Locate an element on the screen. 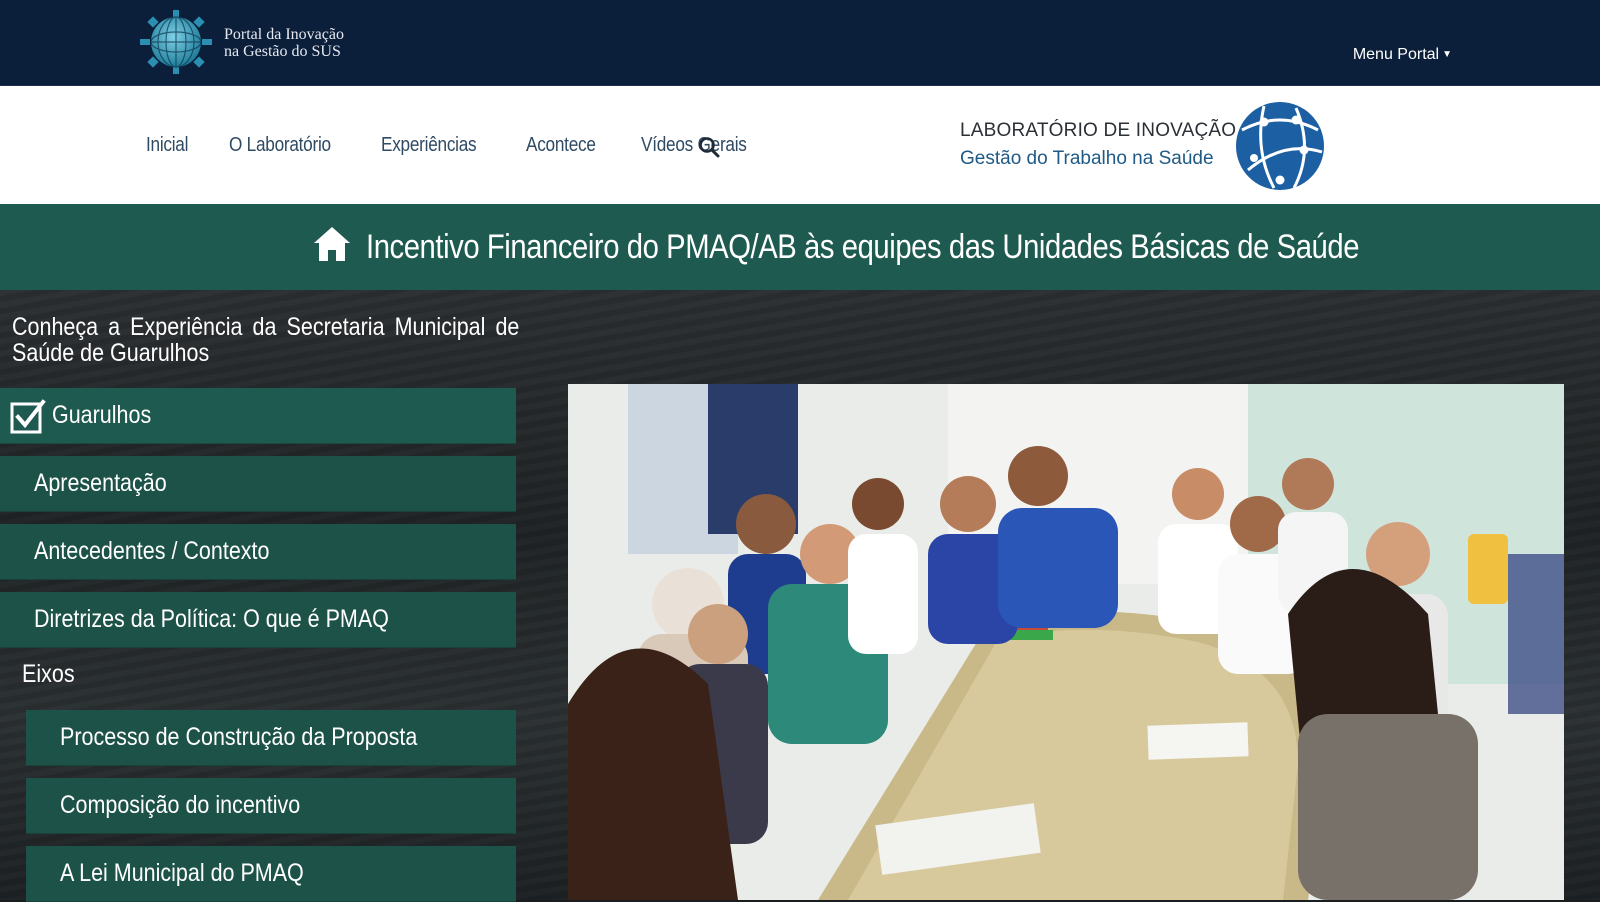 The width and height of the screenshot is (1600, 902). globe-icon is located at coordinates (1280, 146).